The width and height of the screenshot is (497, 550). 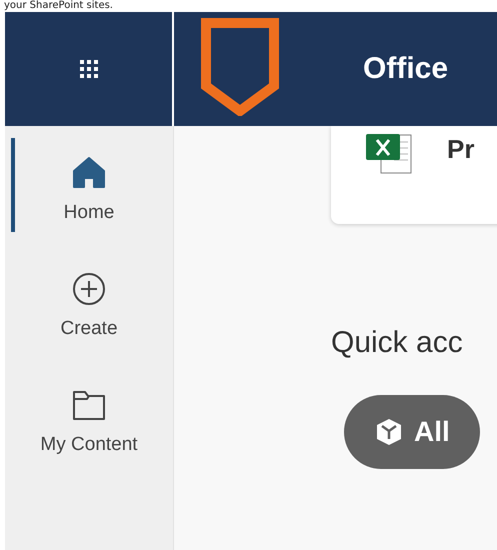 What do you see at coordinates (397, 343) in the screenshot?
I see `section-heading: Quick acc` at bounding box center [397, 343].